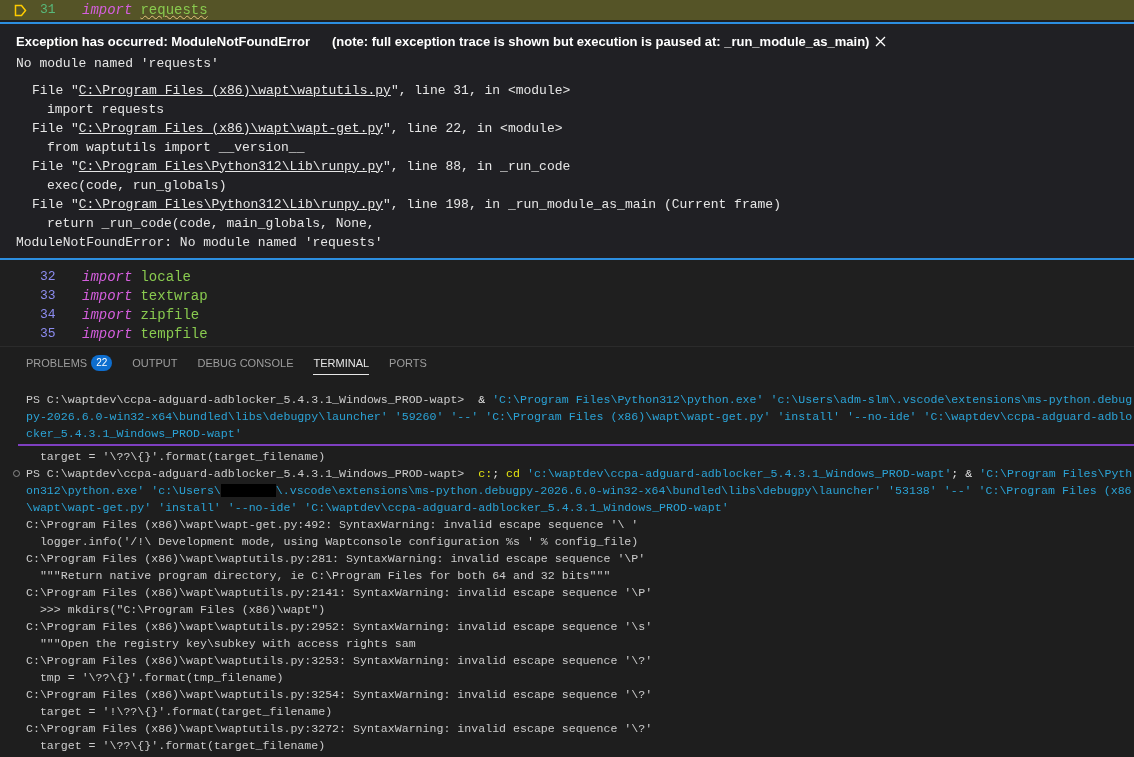 The image size is (1134, 757). What do you see at coordinates (245, 363) in the screenshot?
I see `panel-tab: DEBUG CONSOLE` at bounding box center [245, 363].